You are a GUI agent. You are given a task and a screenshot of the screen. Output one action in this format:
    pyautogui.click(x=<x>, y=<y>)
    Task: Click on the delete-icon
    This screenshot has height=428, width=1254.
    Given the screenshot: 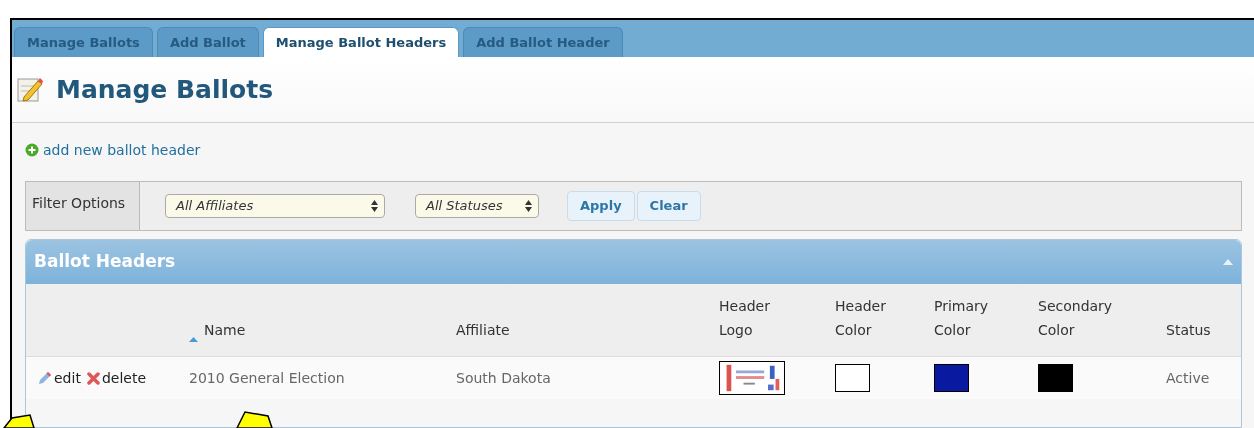 What is the action you would take?
    pyautogui.click(x=93, y=378)
    